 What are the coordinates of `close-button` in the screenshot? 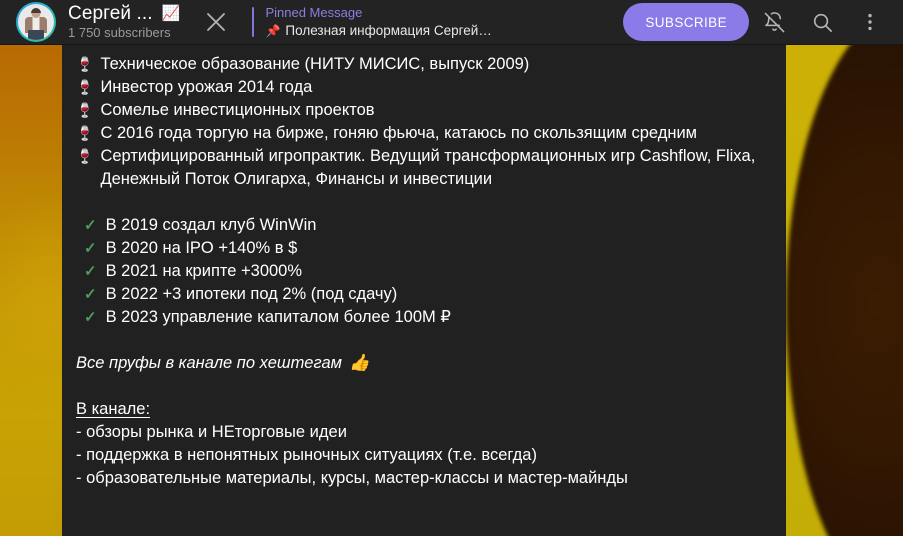 It's located at (216, 22).